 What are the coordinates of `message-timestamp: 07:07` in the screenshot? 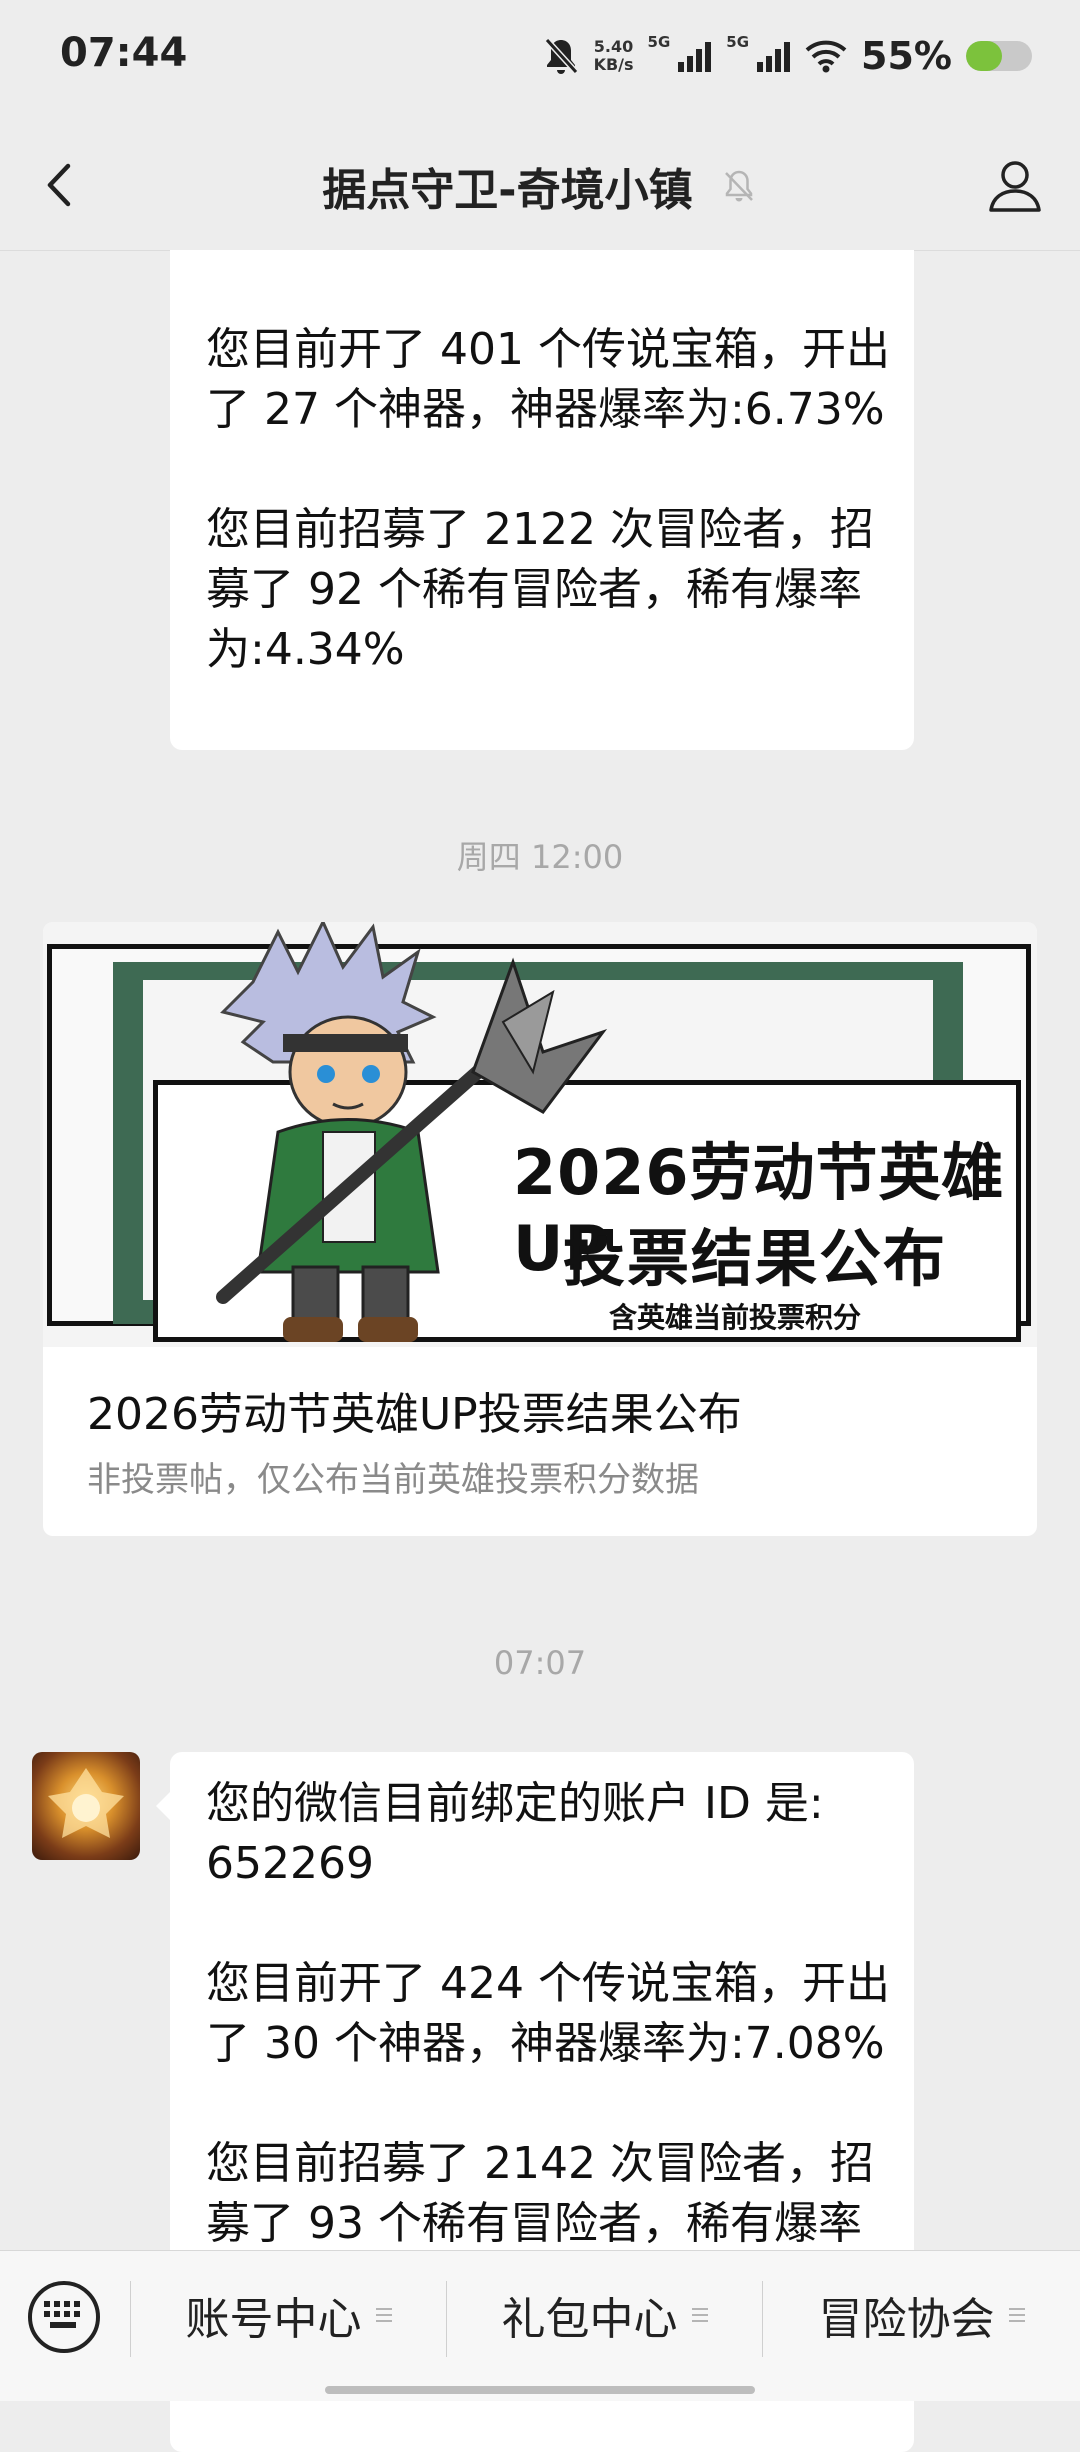 It's located at (540, 1663).